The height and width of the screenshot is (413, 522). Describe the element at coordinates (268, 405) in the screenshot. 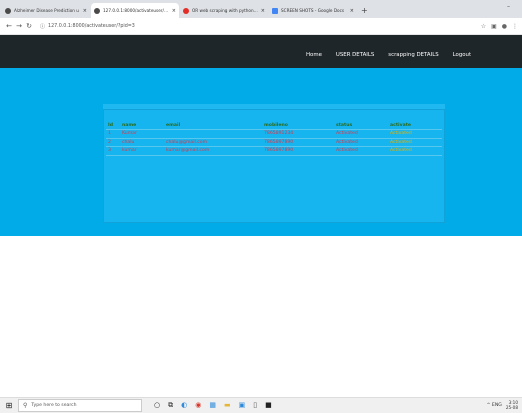

I see `app-icon: ■` at that location.